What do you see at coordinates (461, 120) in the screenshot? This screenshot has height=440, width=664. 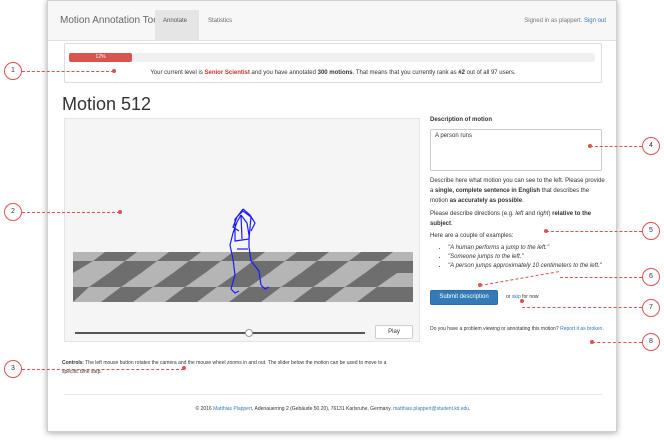 I see `description-label: Description of motion` at bounding box center [461, 120].